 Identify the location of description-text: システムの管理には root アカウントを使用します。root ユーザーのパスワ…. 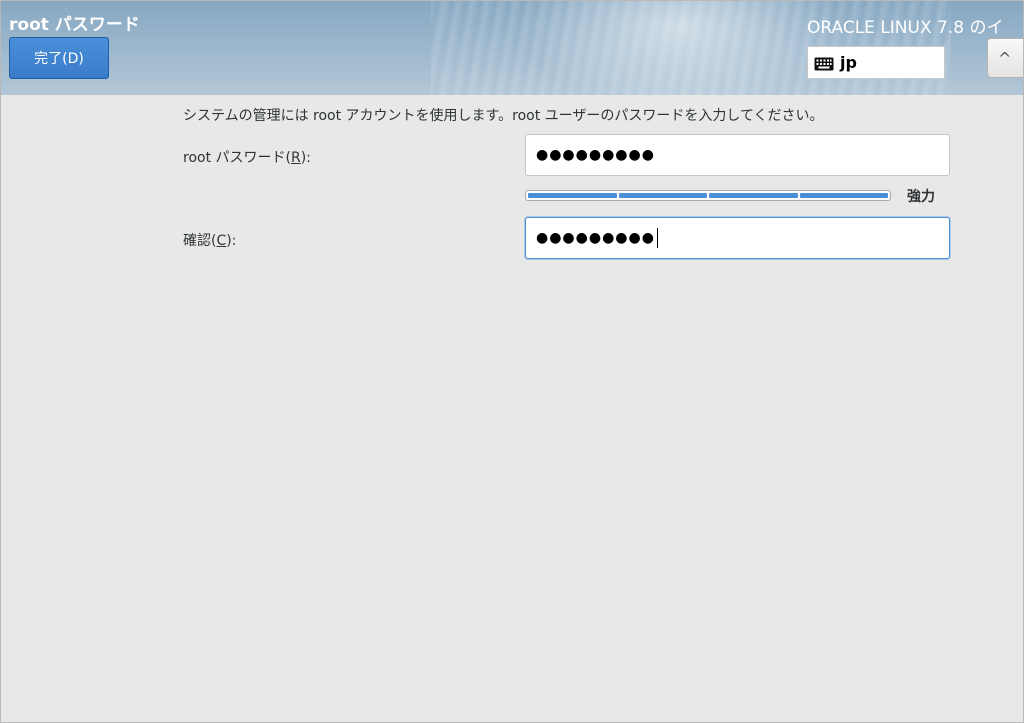
(503, 116).